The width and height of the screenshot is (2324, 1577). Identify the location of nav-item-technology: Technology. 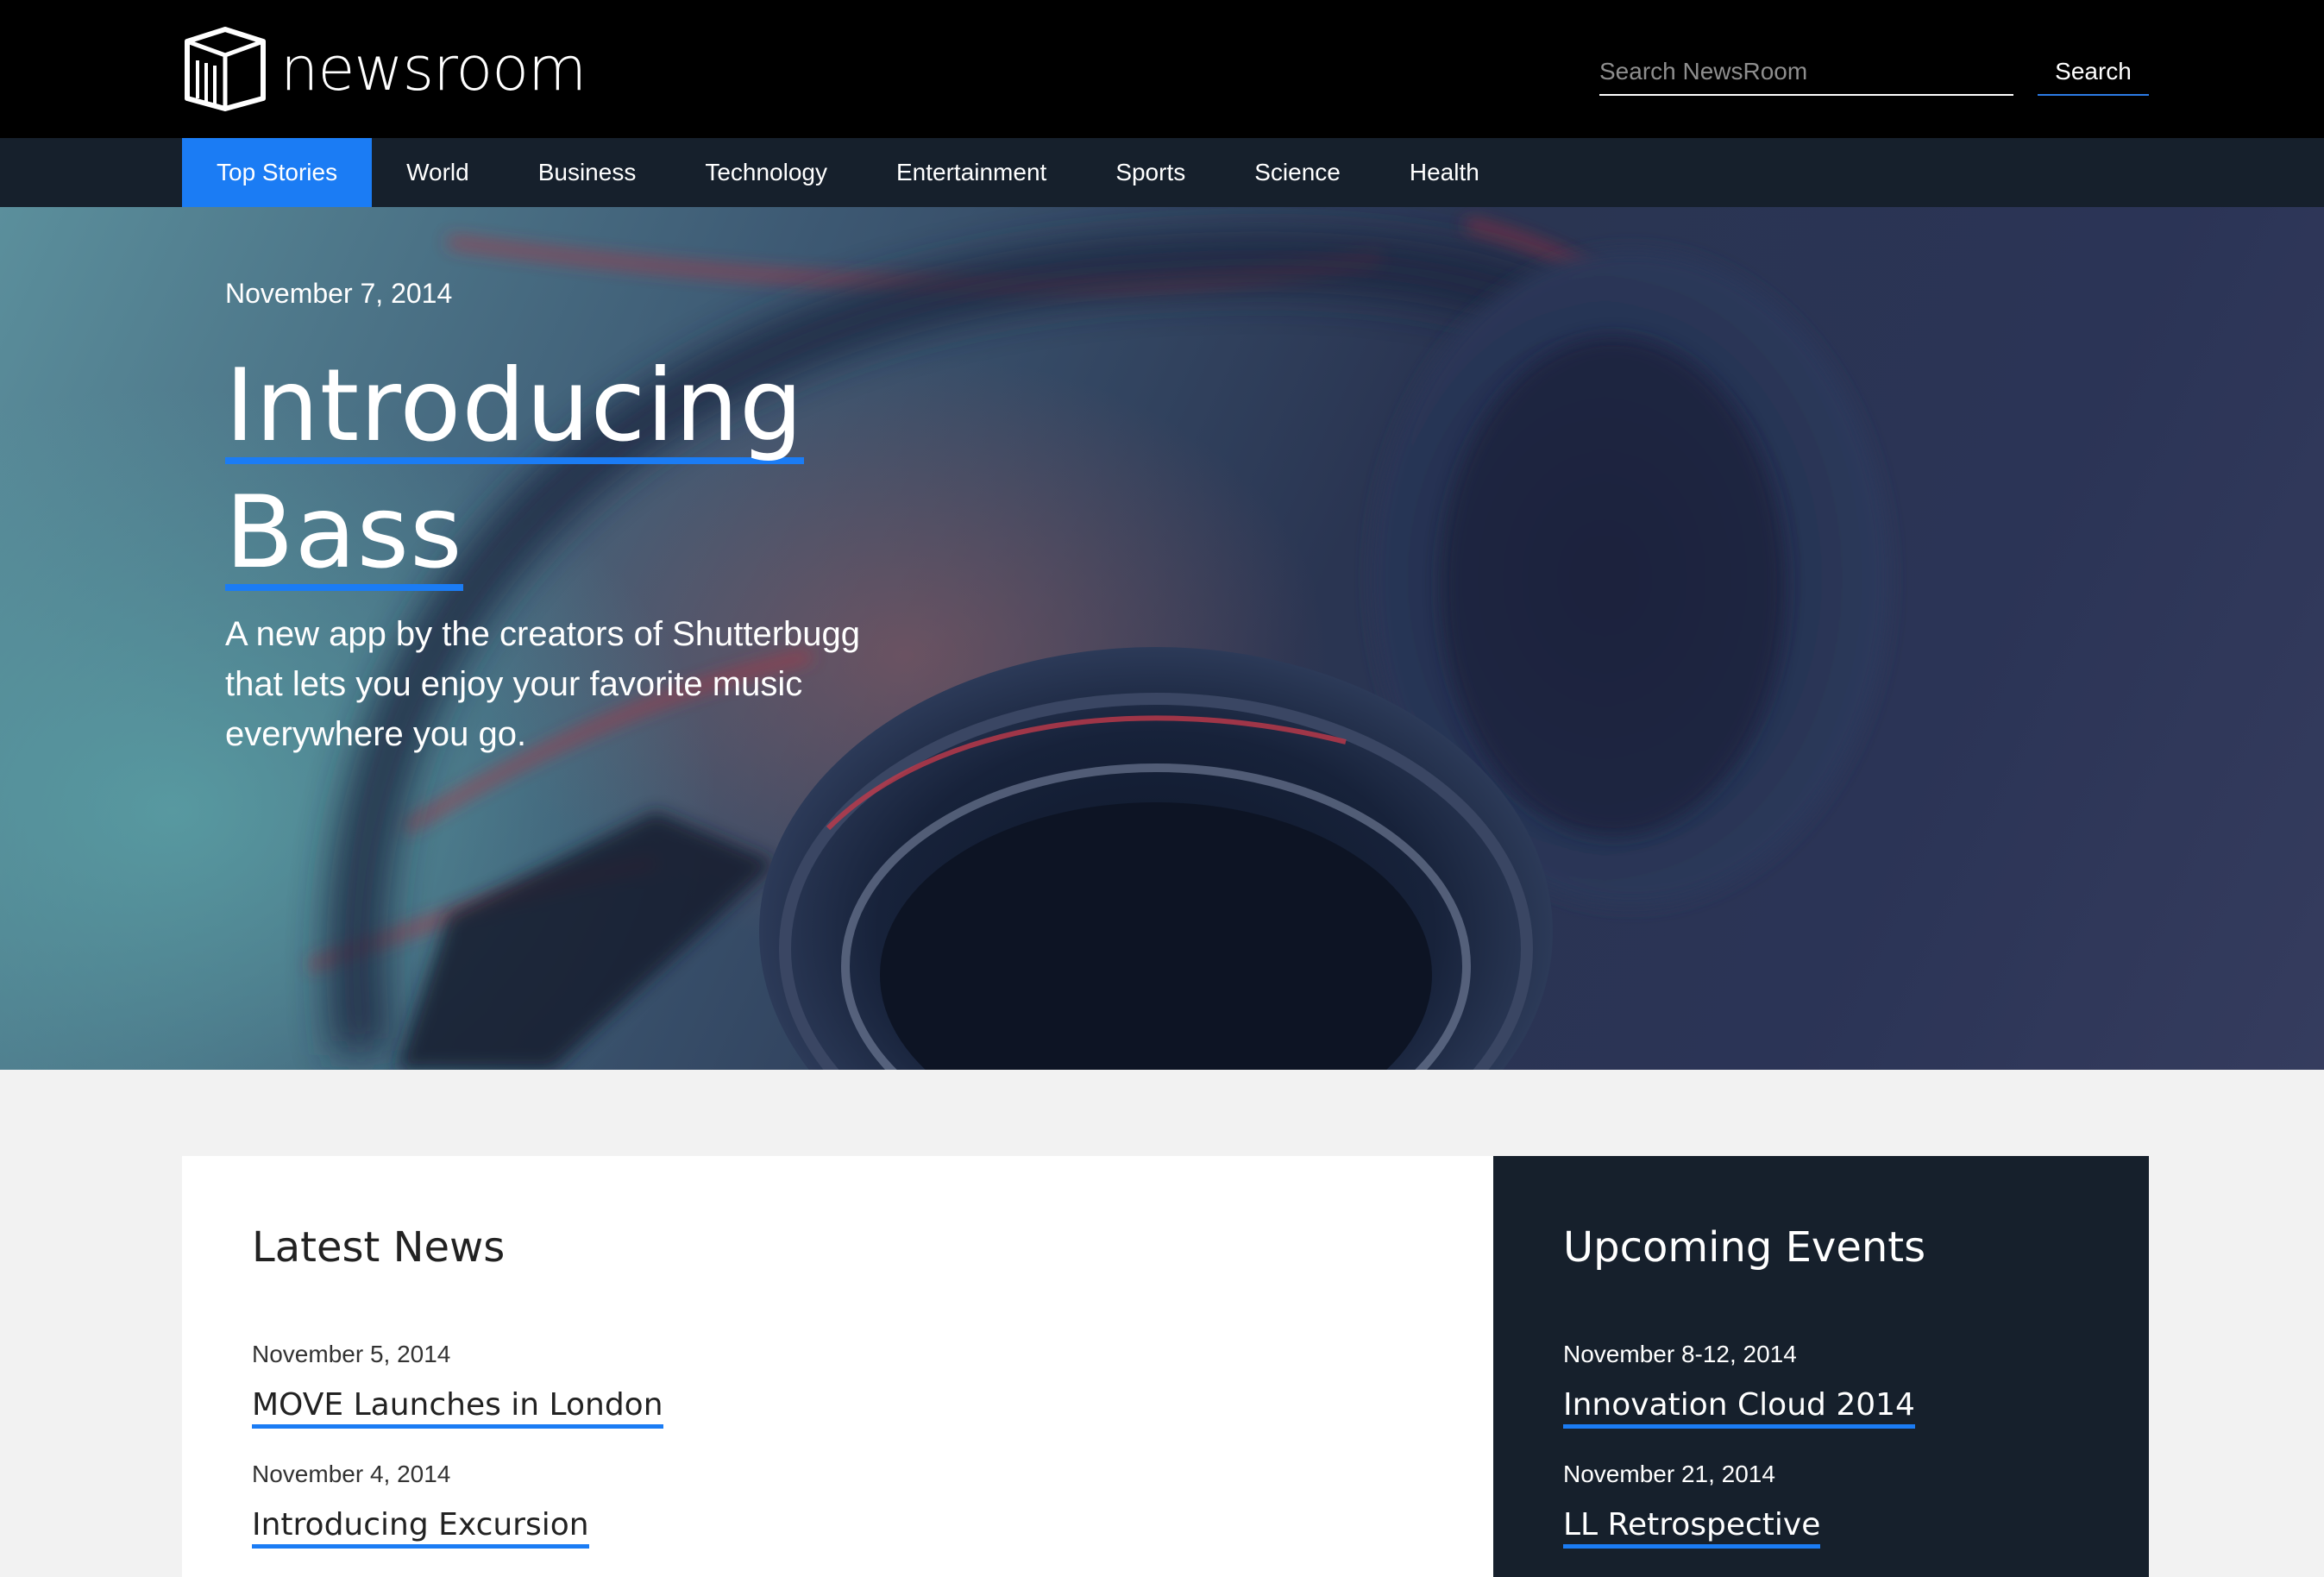
(766, 172).